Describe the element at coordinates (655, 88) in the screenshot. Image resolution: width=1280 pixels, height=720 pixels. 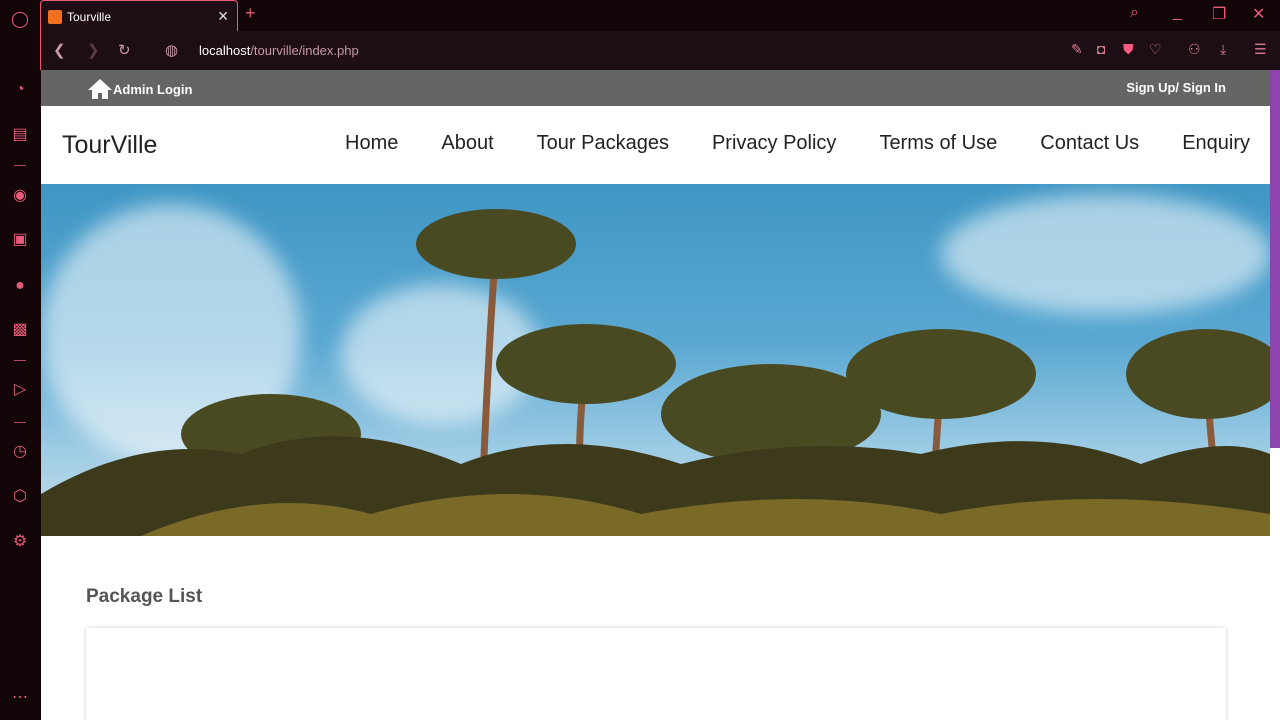
I see `top-bar: Admin Login Sign Up/ Sign In` at that location.